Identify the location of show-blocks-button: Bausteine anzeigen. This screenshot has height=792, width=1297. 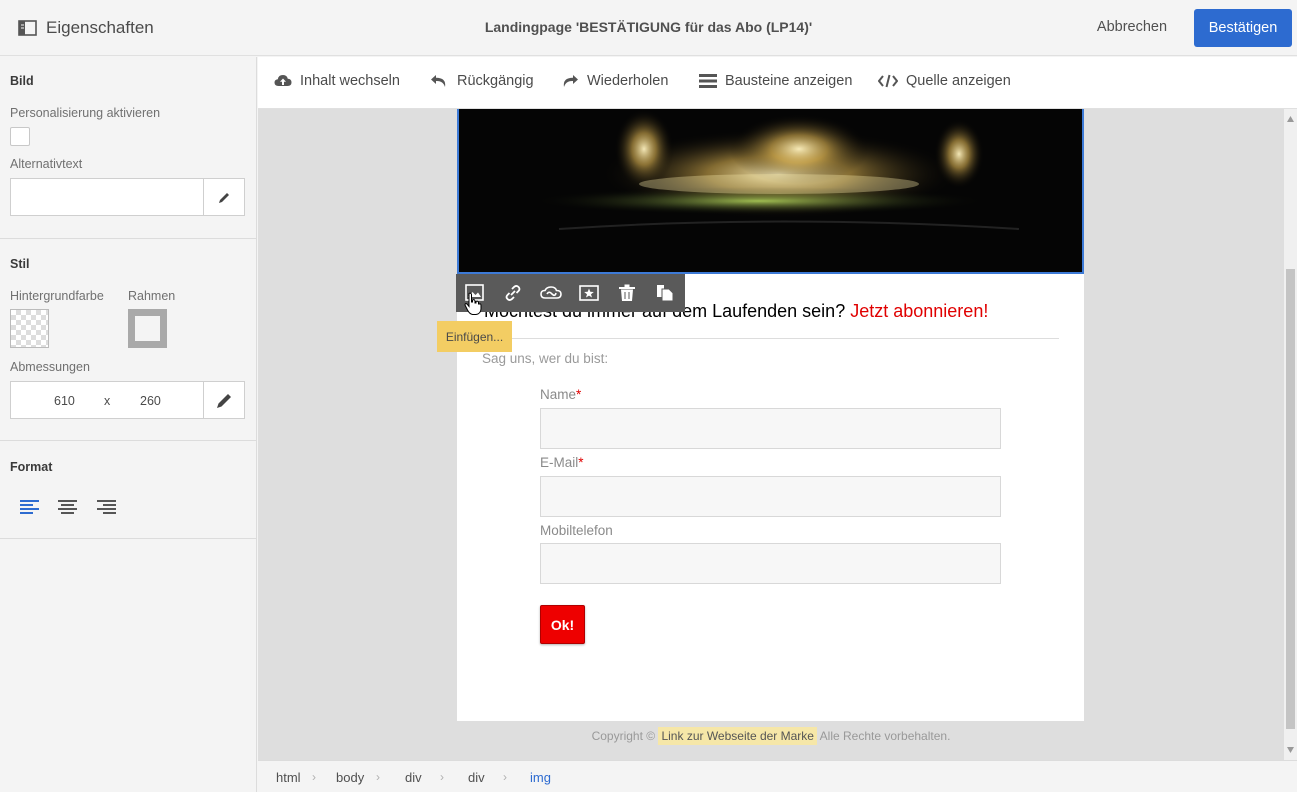
(775, 81).